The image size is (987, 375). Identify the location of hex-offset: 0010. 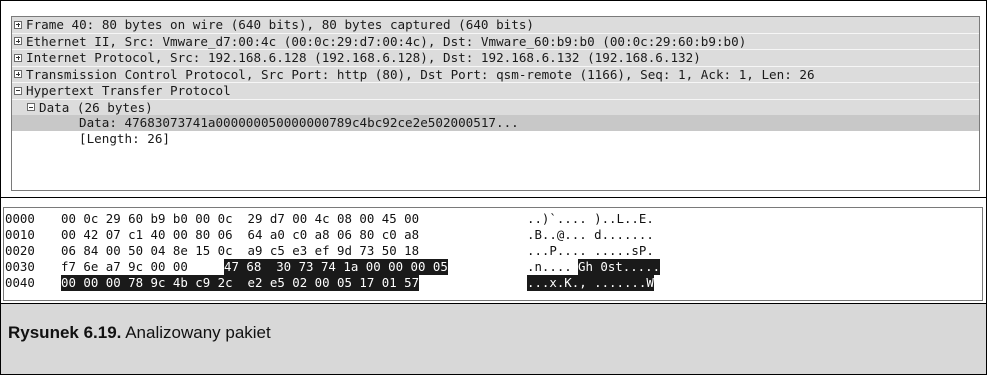
(20, 234).